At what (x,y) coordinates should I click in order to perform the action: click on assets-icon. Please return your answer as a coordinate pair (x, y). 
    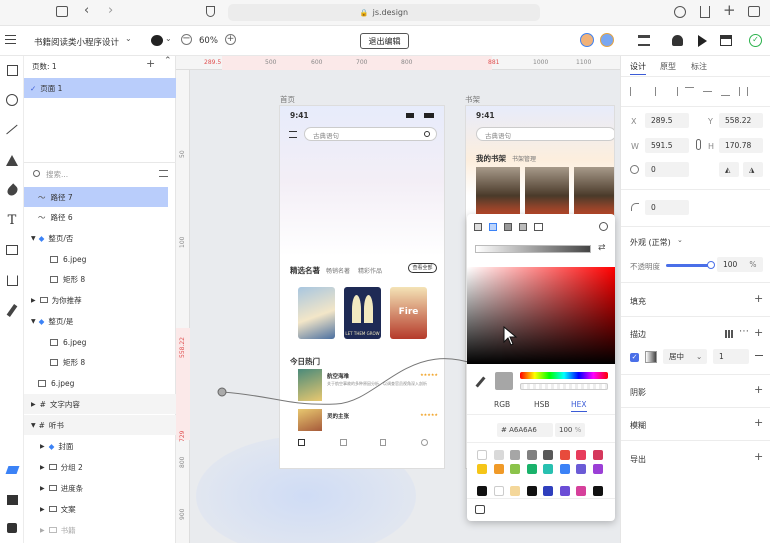
    Looking at the image, I should click on (12, 500).